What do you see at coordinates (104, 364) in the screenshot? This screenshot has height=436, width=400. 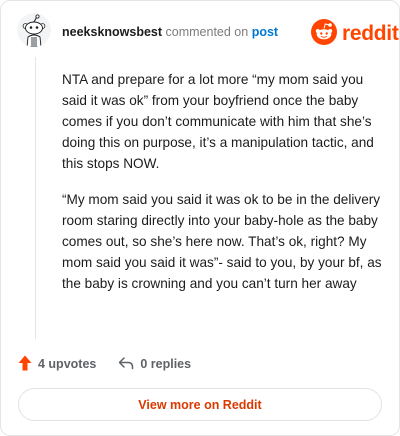 I see `comment-actions: 4 upvotes 0 replies` at bounding box center [104, 364].